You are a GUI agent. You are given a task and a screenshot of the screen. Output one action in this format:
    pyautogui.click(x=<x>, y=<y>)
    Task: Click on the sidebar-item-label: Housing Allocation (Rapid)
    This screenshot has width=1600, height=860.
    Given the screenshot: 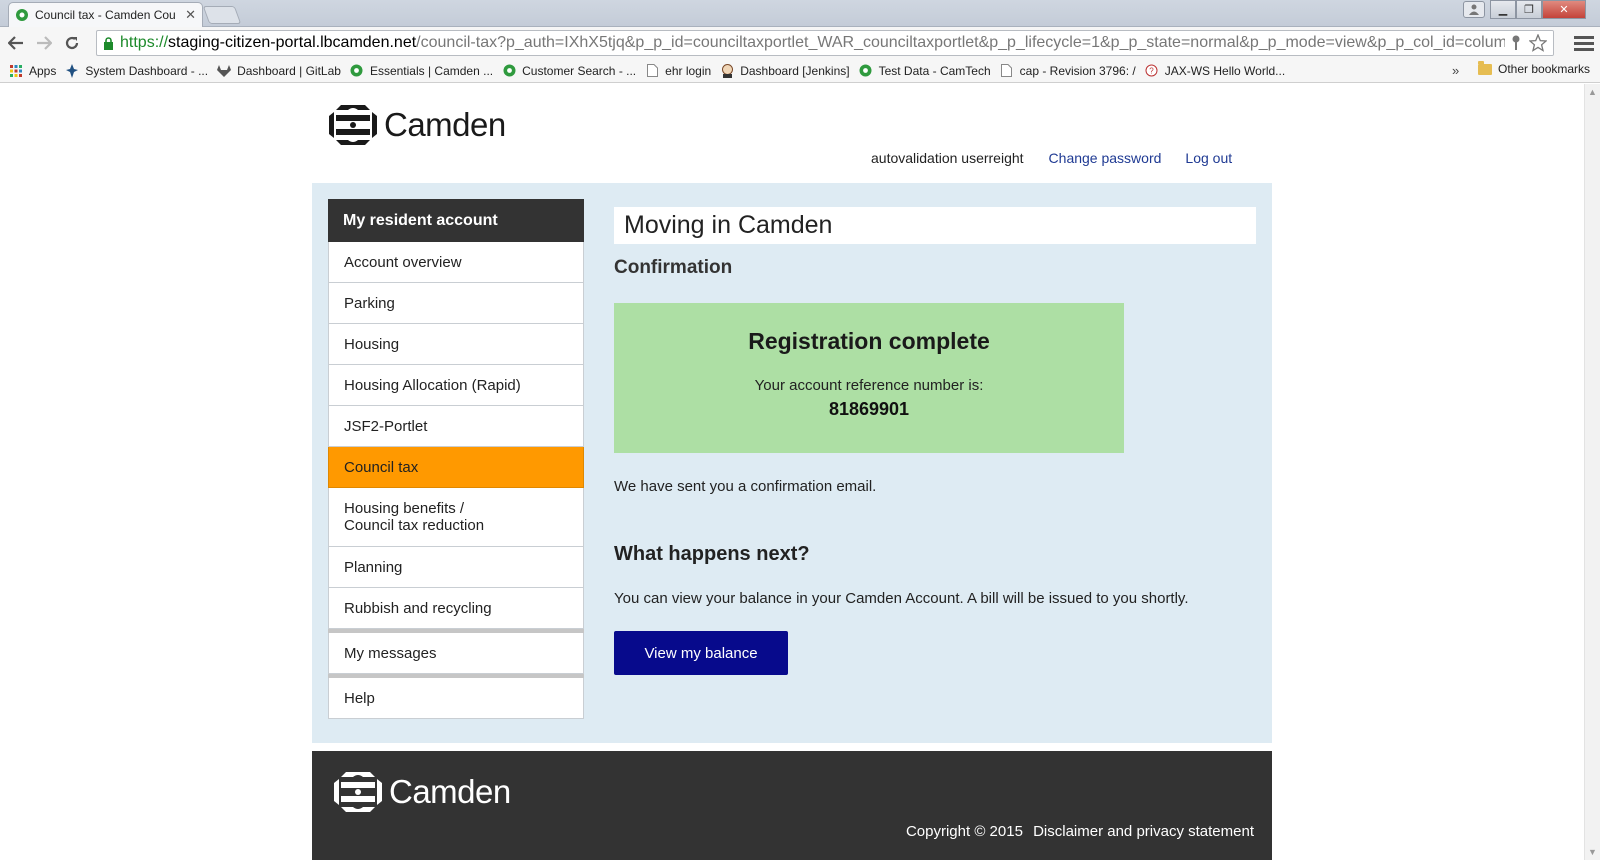 What is the action you would take?
    pyautogui.click(x=432, y=385)
    